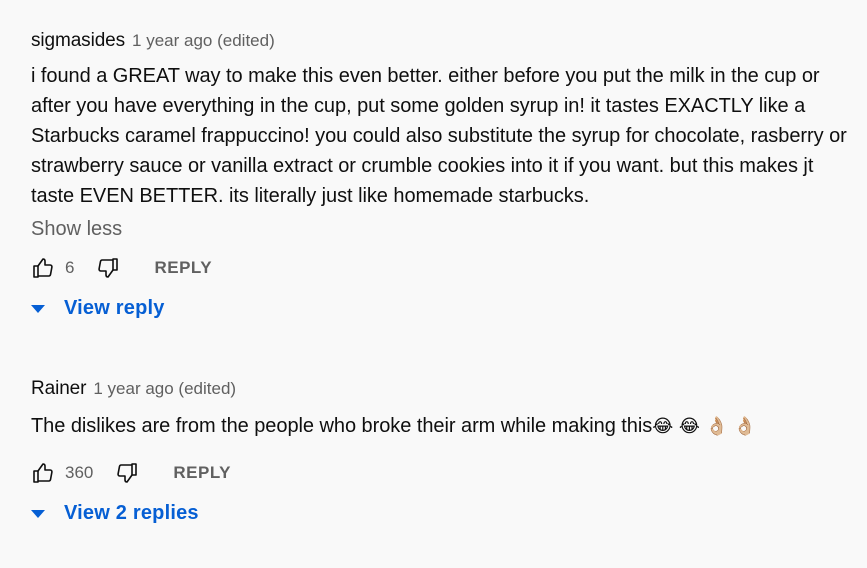 The height and width of the screenshot is (568, 867). I want to click on comment-author: Rainer, so click(58, 389).